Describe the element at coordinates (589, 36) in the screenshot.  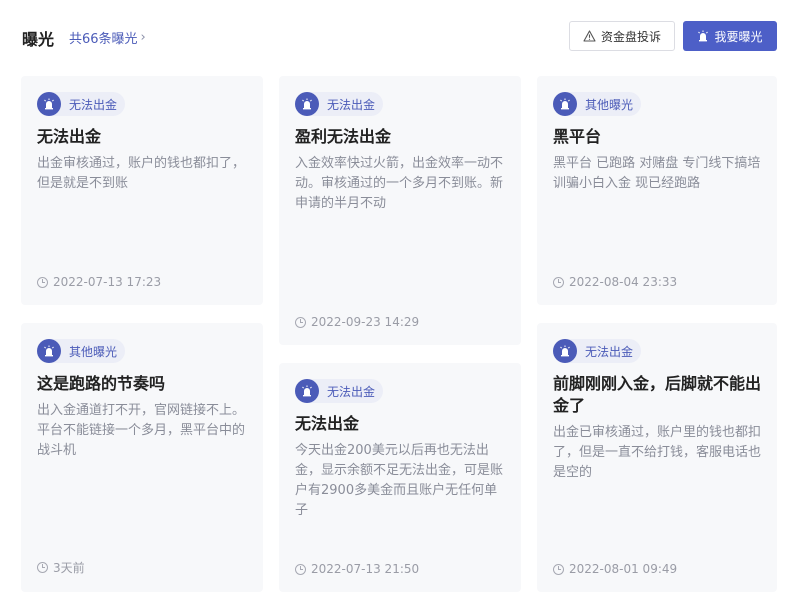
I see `warning-icon` at that location.